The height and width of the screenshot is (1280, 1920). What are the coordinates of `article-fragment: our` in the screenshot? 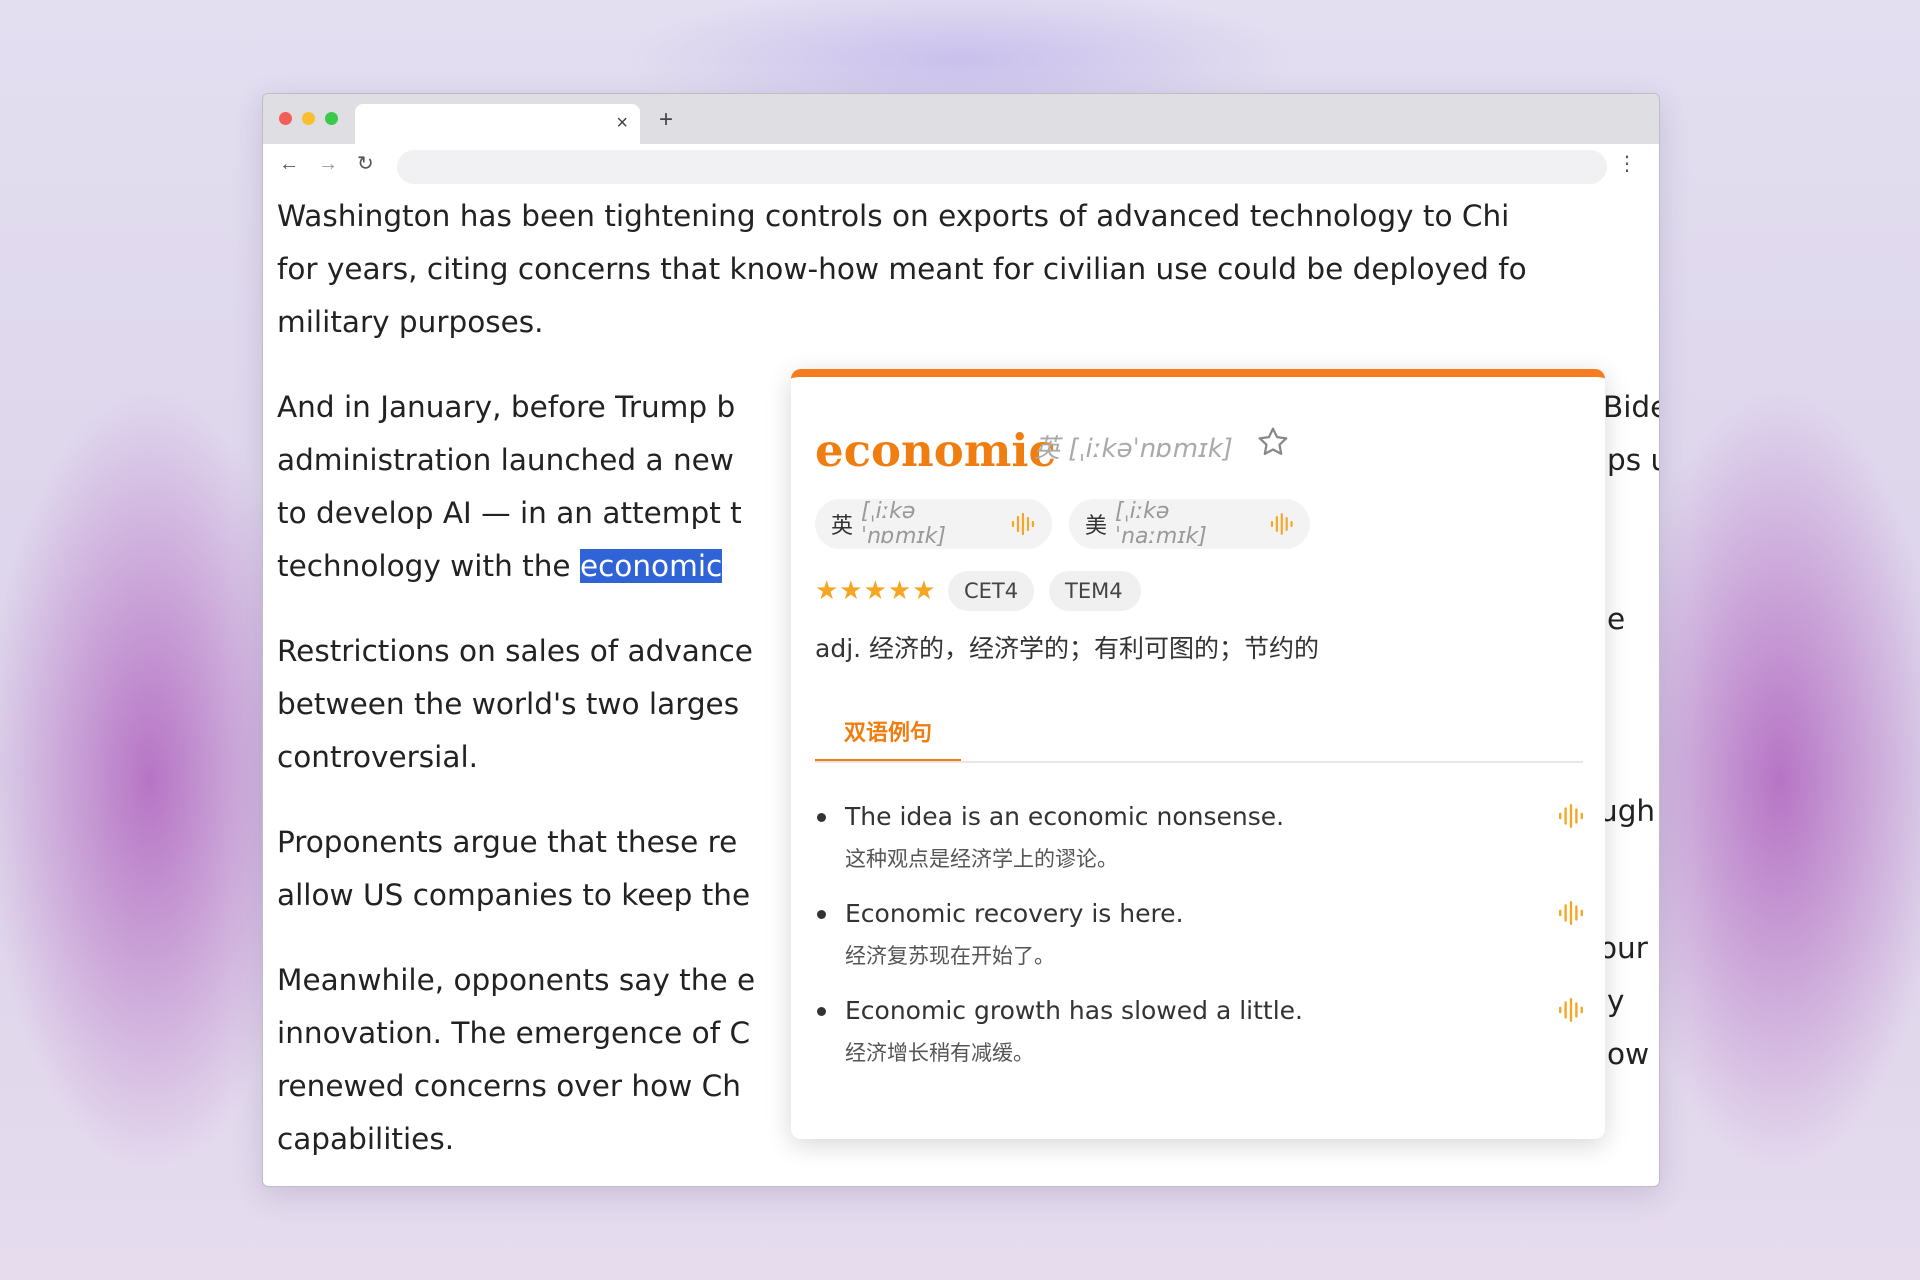 It's located at (1623, 948).